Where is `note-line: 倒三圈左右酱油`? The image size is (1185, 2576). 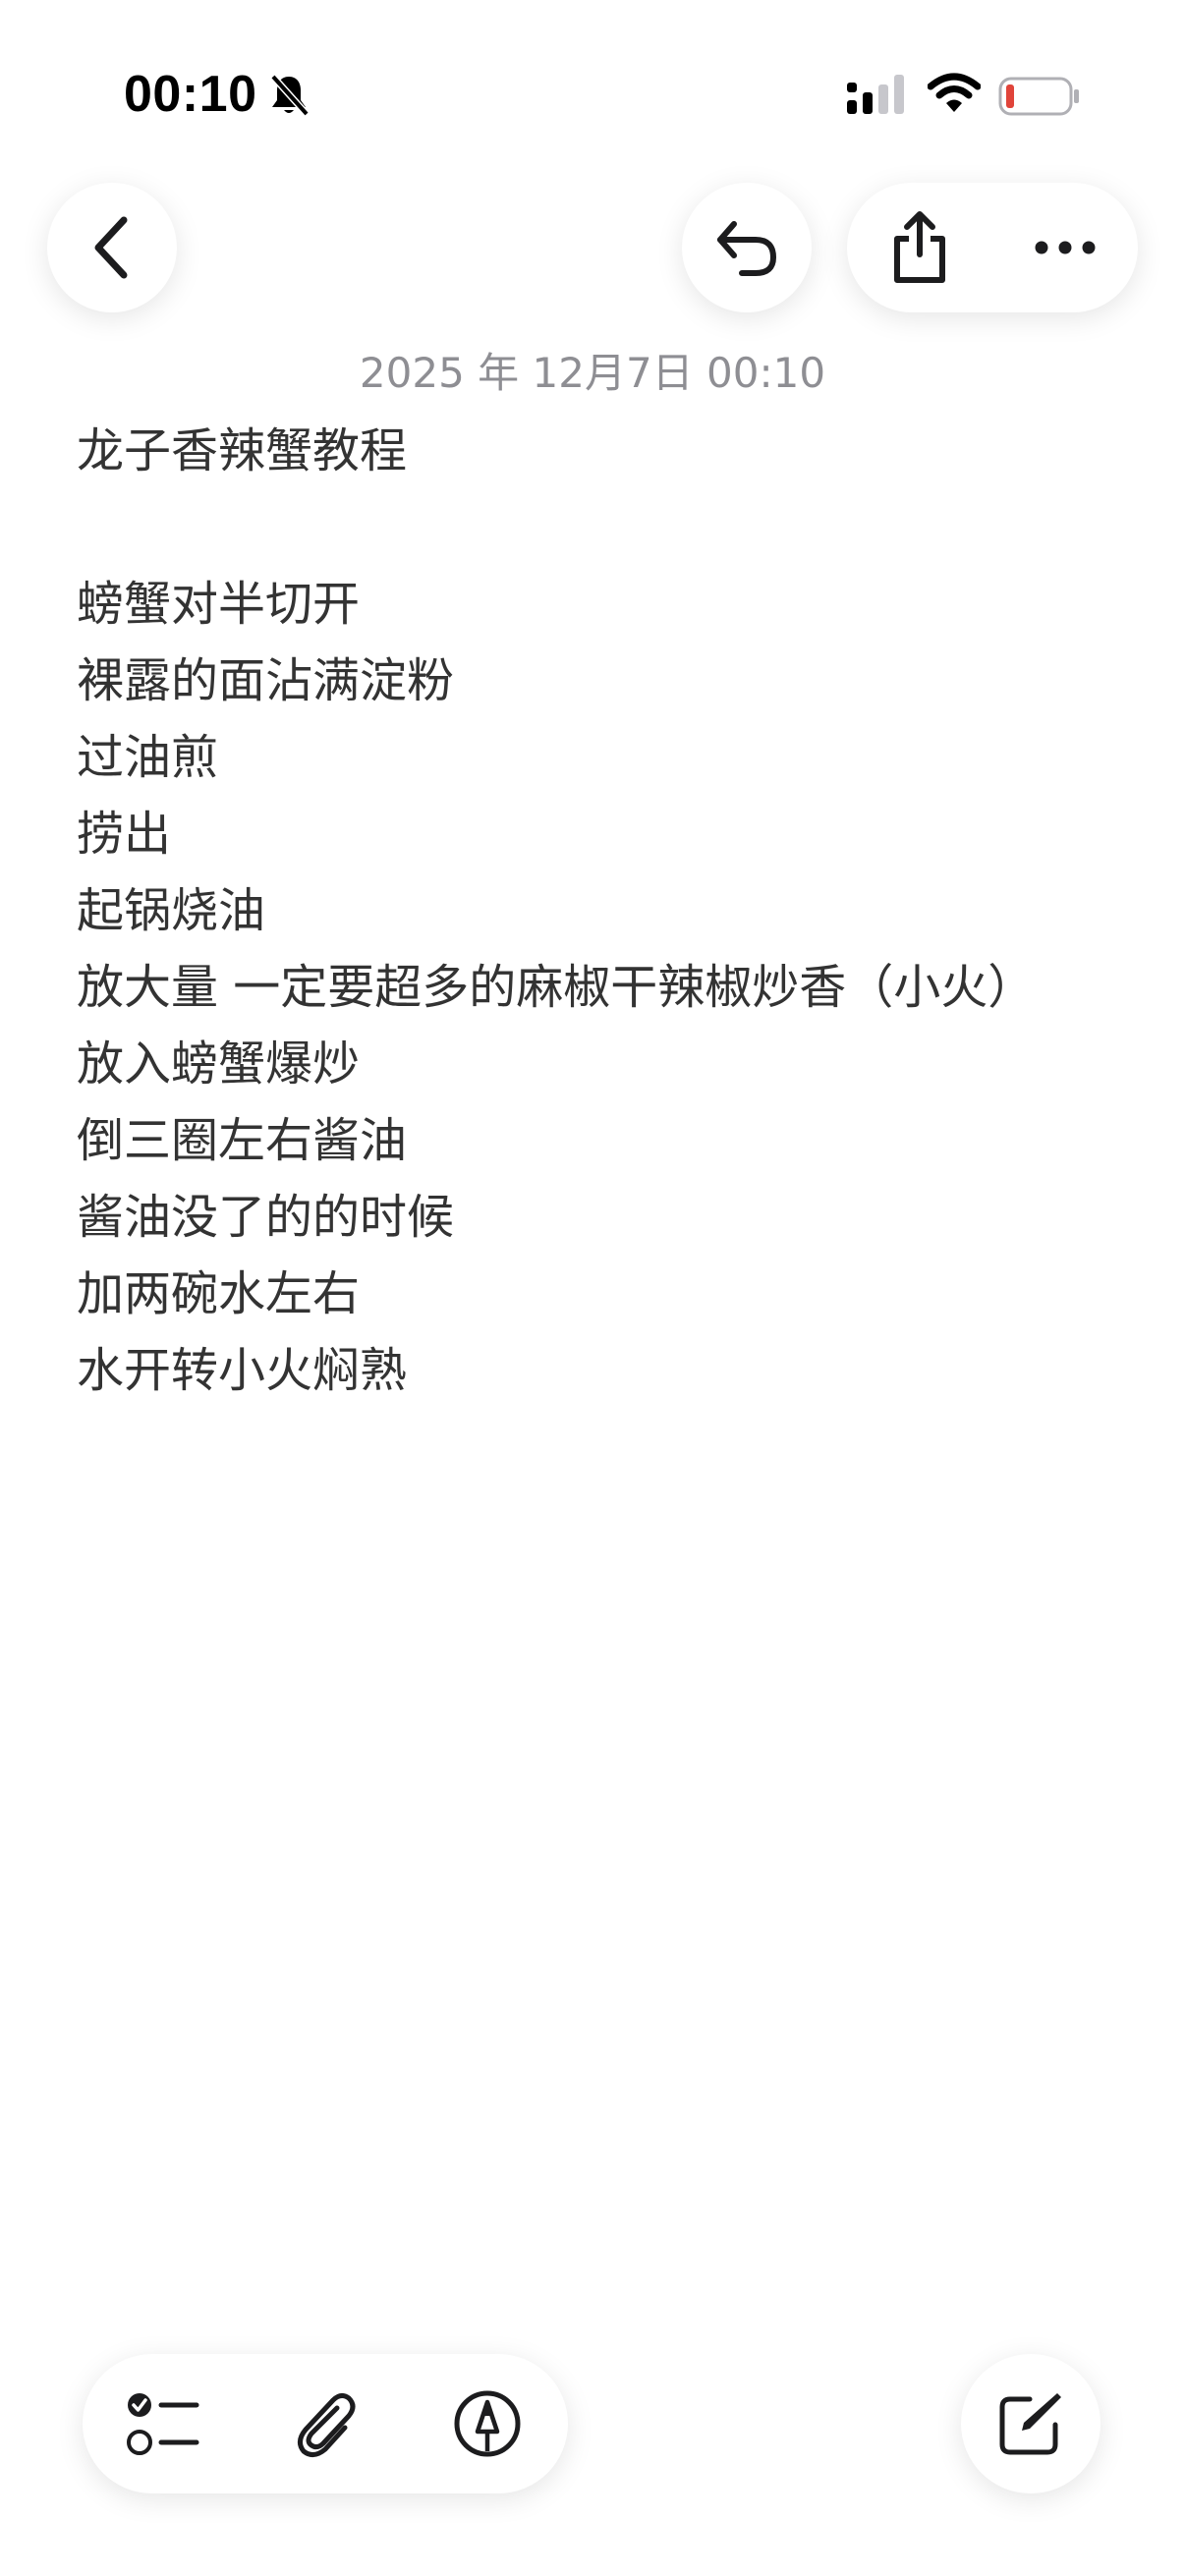 note-line: 倒三圈左右酱油 is located at coordinates (612, 1140).